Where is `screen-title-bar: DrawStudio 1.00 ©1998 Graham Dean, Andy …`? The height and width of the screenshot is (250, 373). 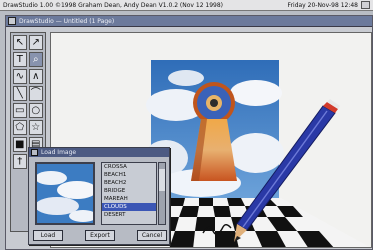
screen-title-bar: DrawStudio 1.00 ©1998 Graham Dean, Andy … is located at coordinates (186, 5).